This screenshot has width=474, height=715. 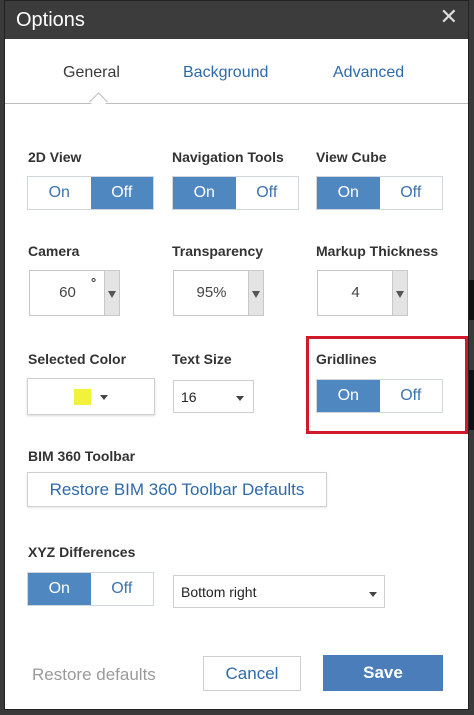 I want to click on markup-thickness-label: Markup Thickness, so click(x=377, y=251).